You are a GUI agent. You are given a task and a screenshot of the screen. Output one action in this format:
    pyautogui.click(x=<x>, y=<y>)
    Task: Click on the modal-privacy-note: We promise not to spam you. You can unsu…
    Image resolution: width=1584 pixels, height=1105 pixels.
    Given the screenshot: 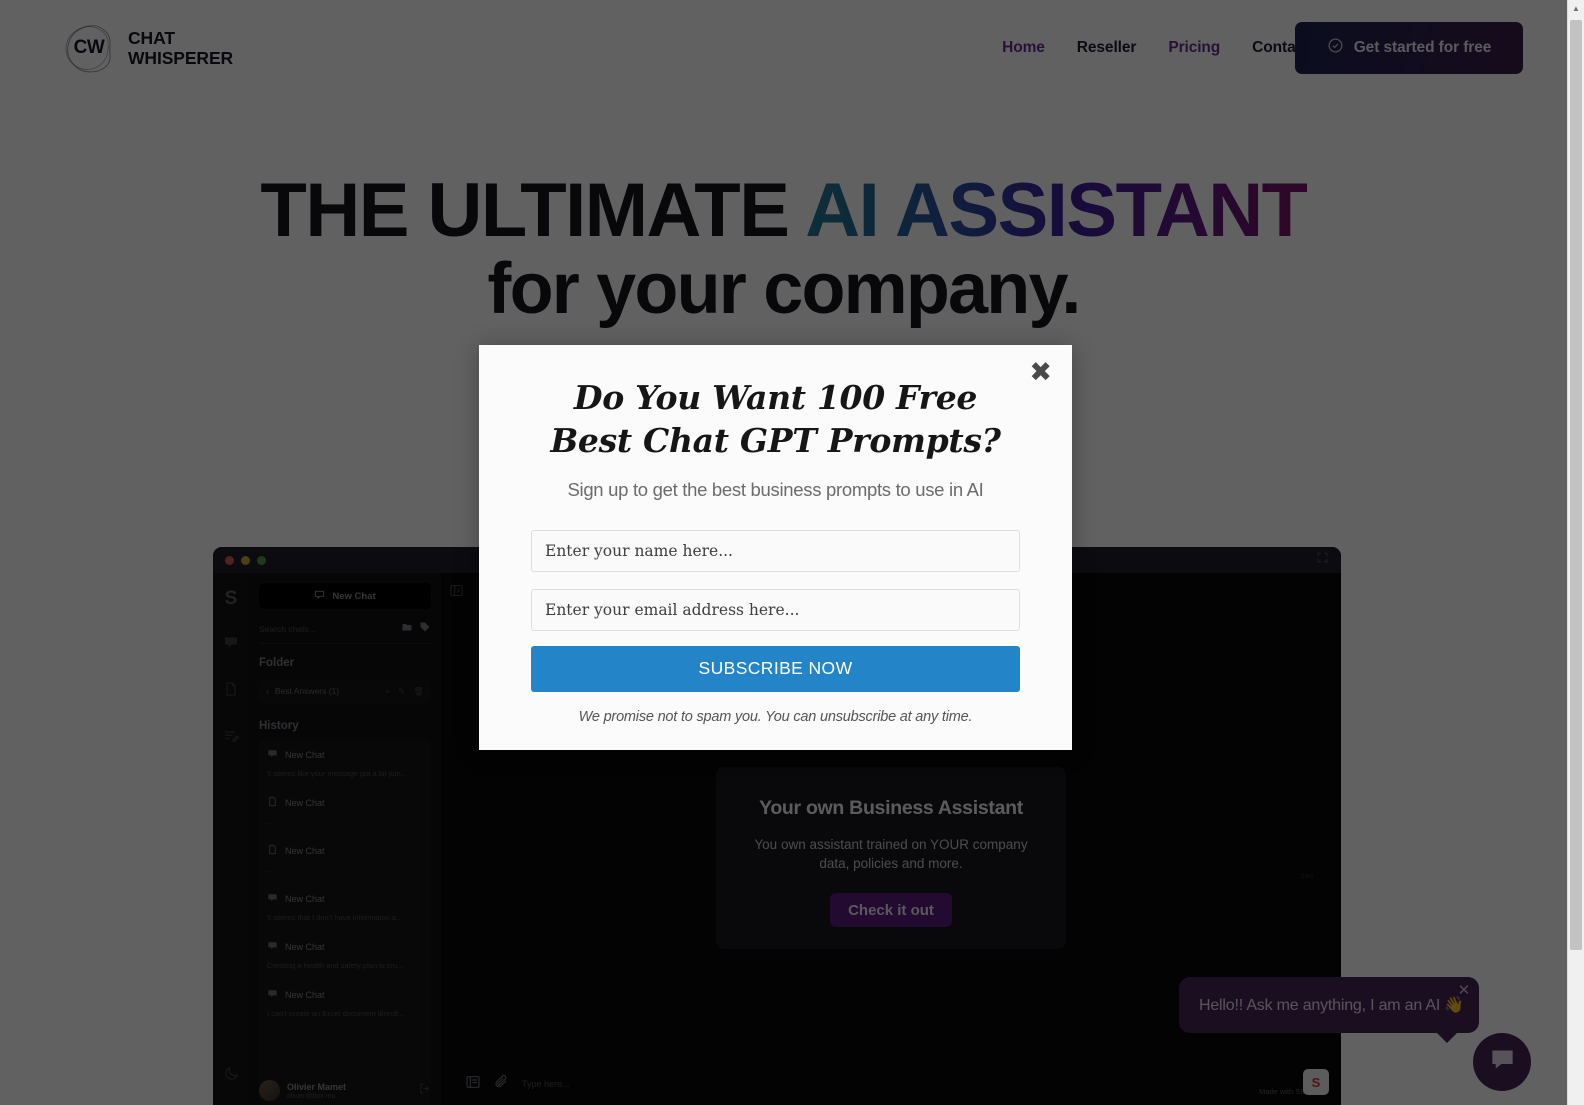 What is the action you would take?
    pyautogui.click(x=775, y=716)
    